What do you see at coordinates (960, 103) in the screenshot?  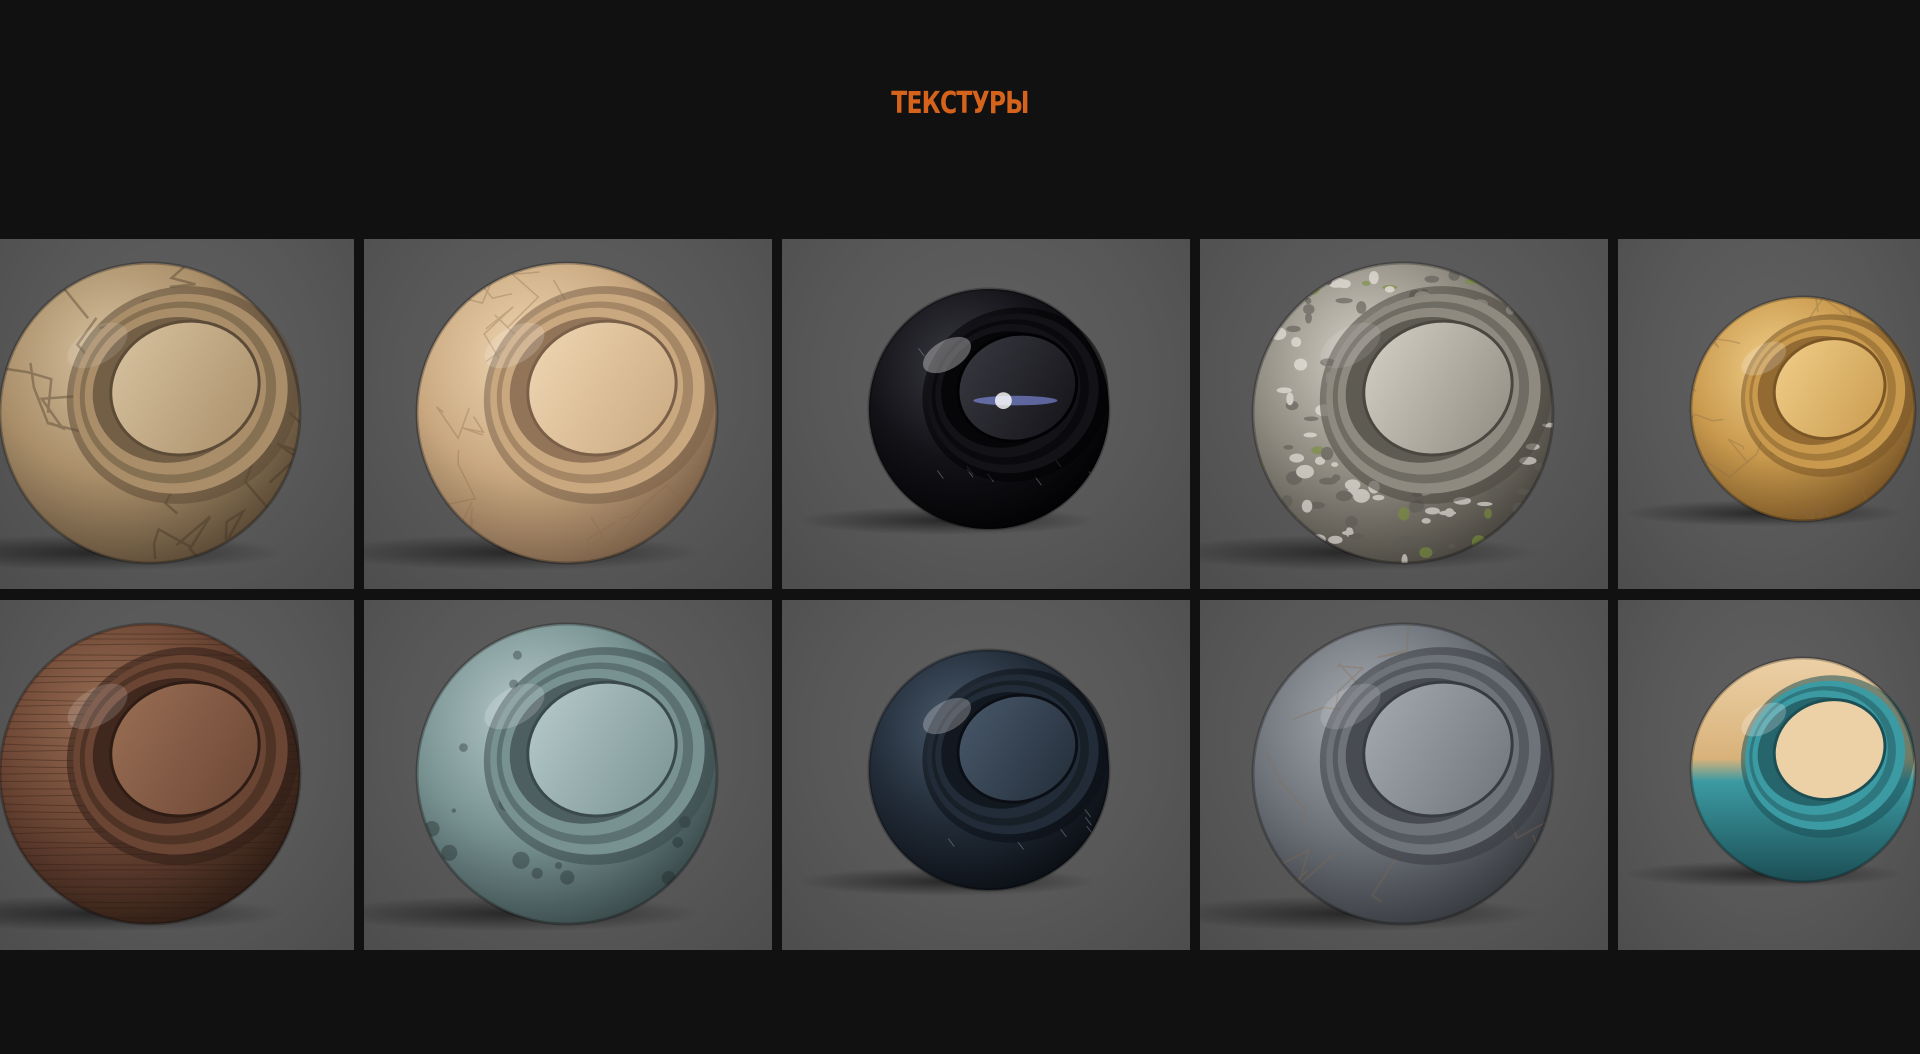 I see `page-title: ТЕКСТУРЫ` at bounding box center [960, 103].